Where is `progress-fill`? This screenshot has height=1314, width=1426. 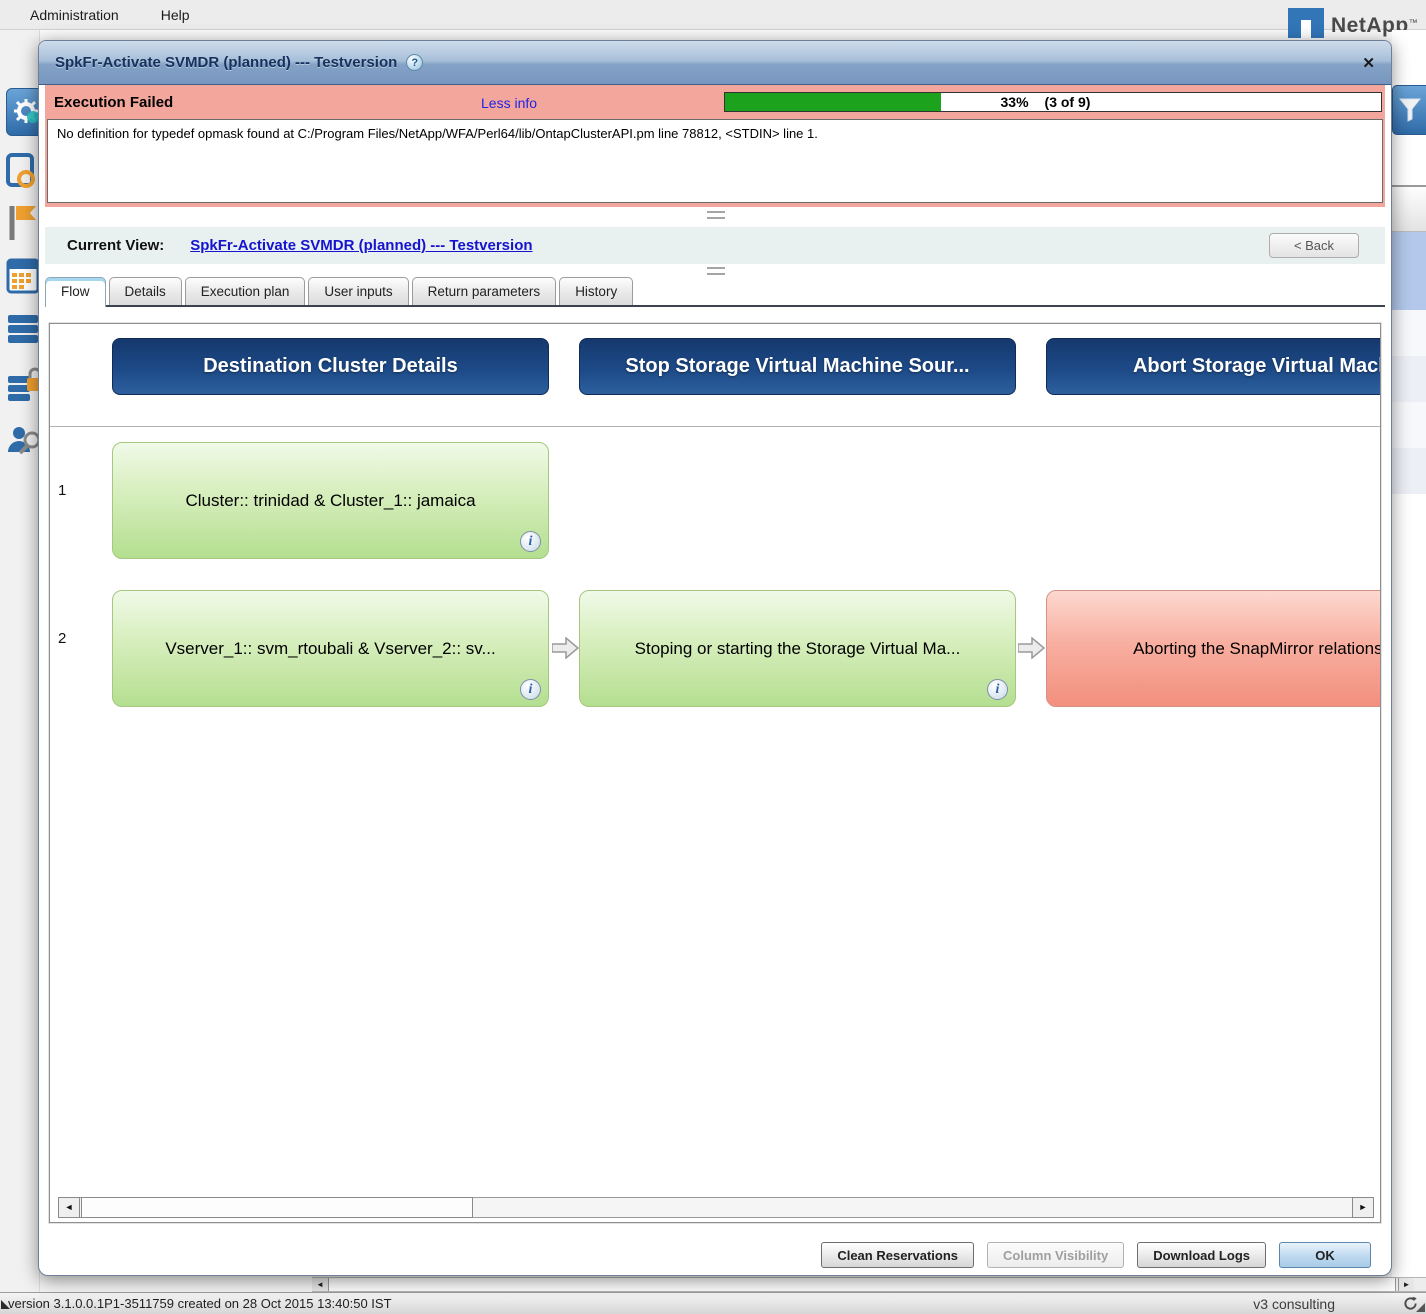 progress-fill is located at coordinates (833, 102).